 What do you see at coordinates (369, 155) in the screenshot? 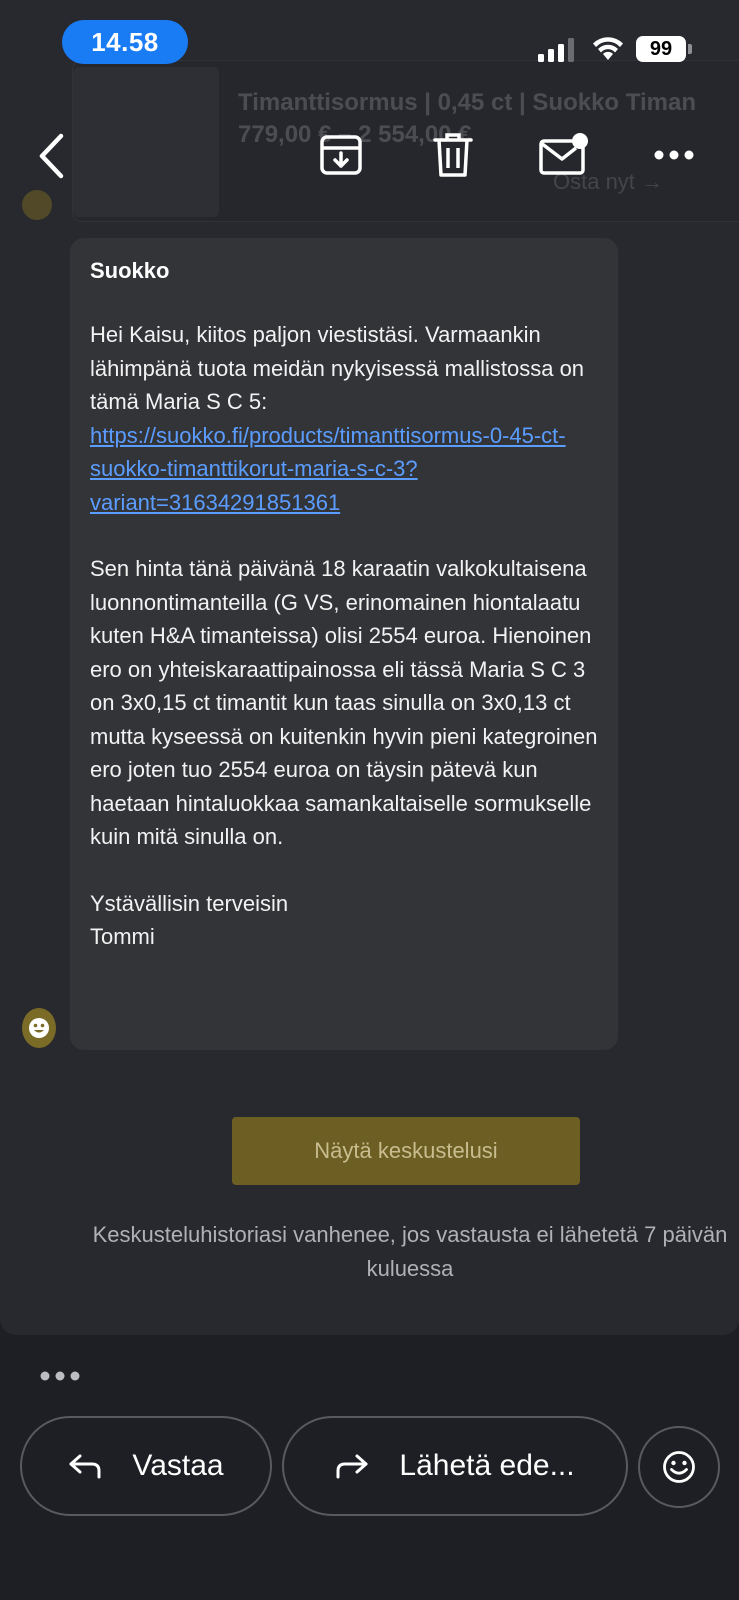
I see `email-toolbar` at bounding box center [369, 155].